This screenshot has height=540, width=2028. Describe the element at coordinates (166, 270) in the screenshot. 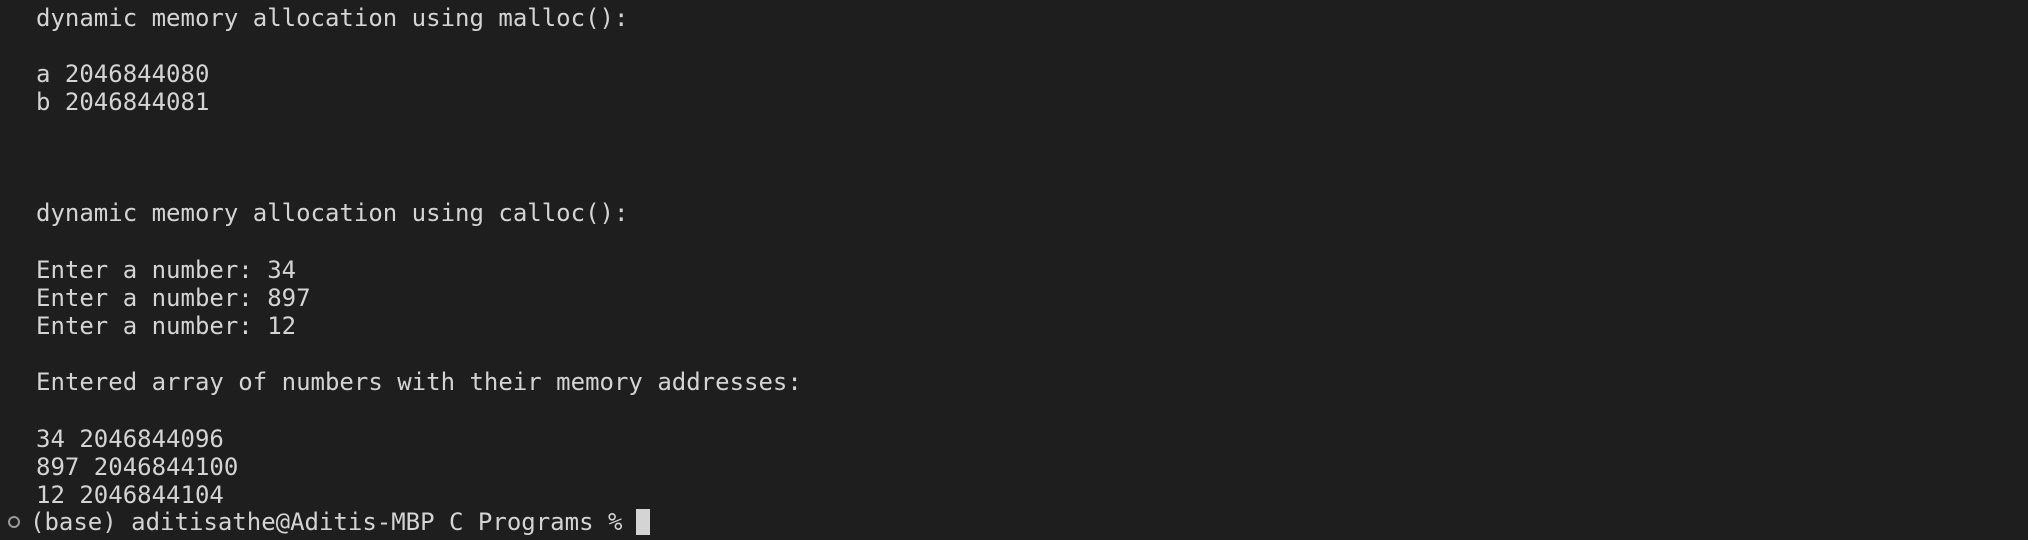

I see `output-line: Enter a number: 34` at that location.